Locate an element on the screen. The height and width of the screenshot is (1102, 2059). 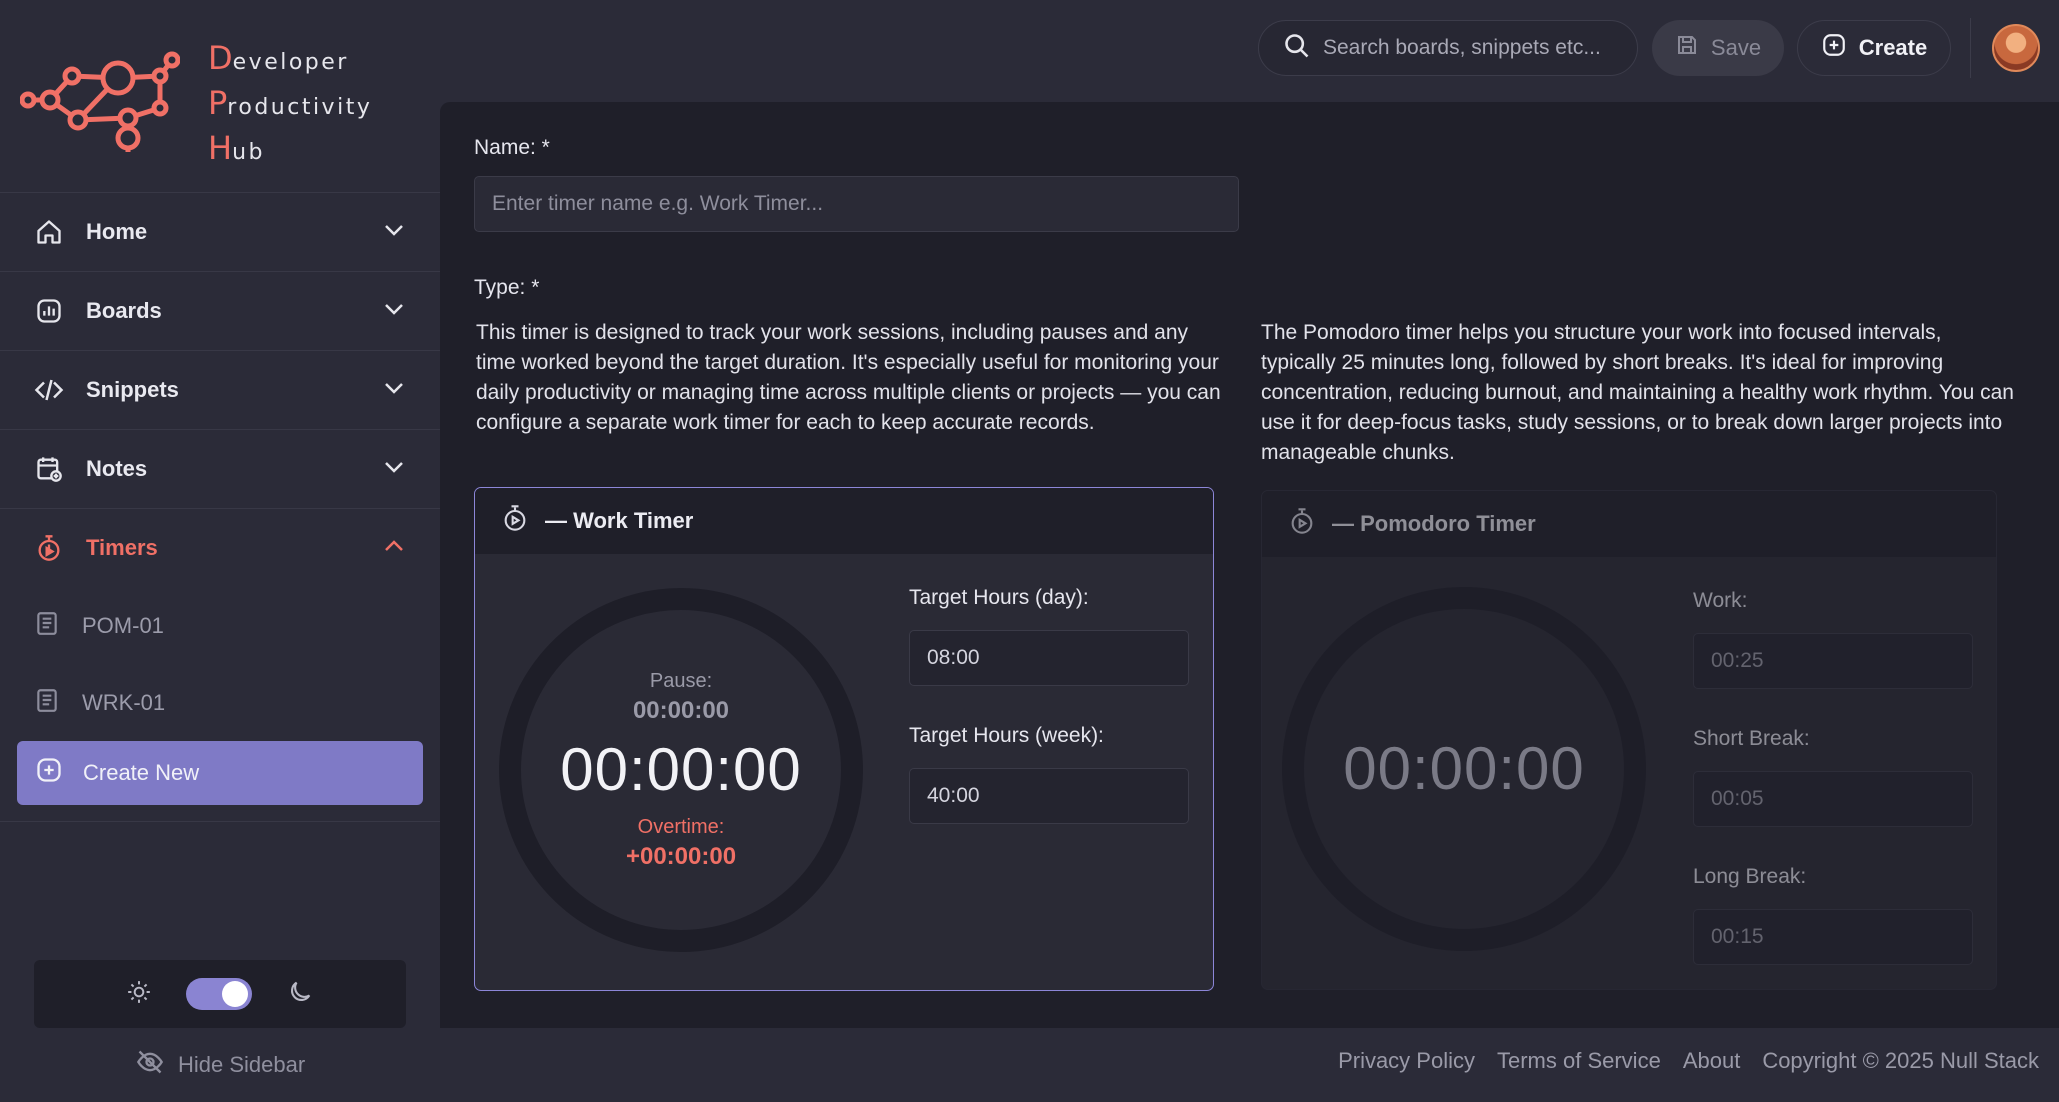
chevron-up-icon is located at coordinates (394, 548).